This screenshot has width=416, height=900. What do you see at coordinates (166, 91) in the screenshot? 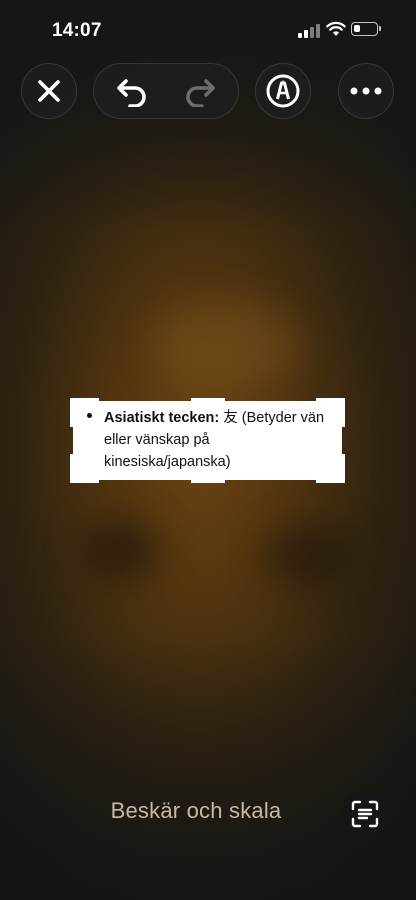
I see `undo-redo-group` at bounding box center [166, 91].